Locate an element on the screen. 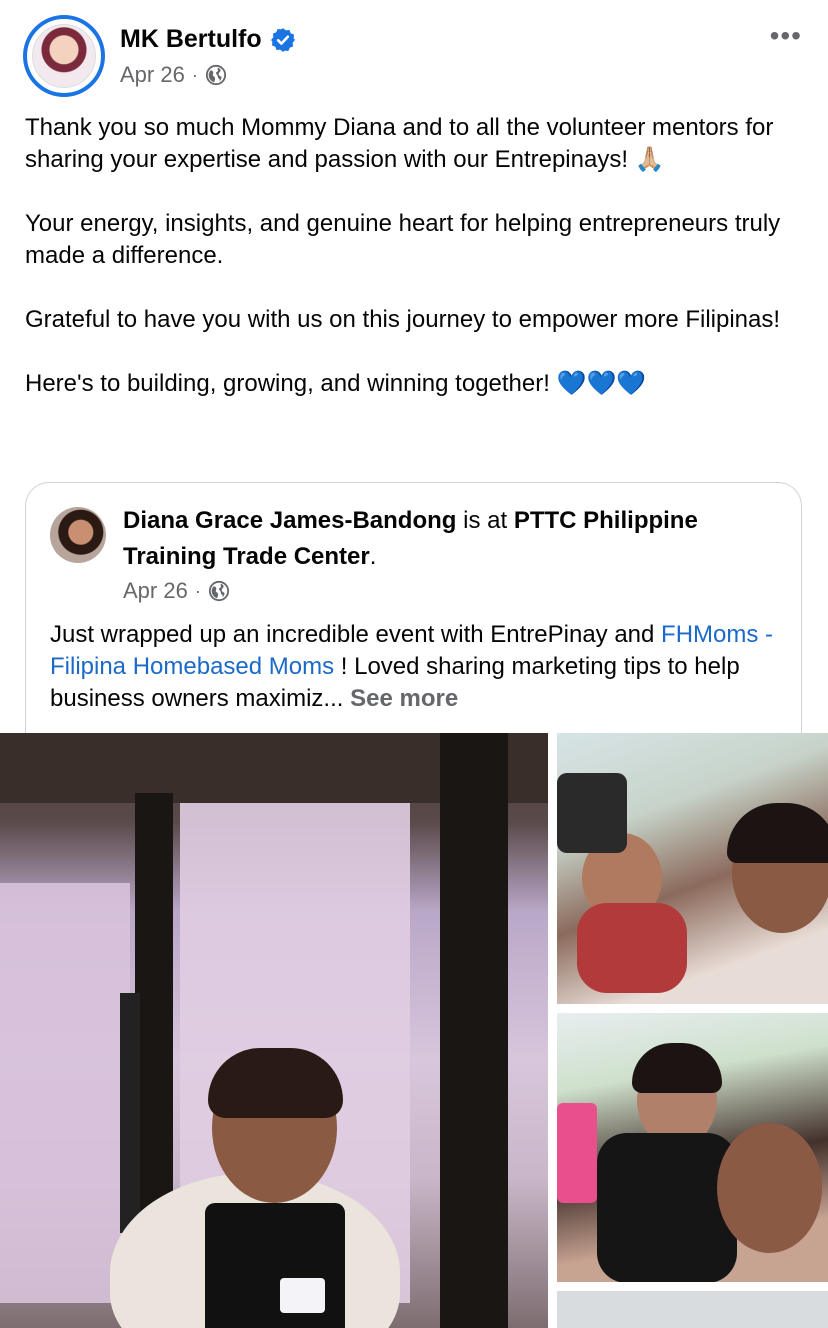  shared-post-date: Apr 26 is located at coordinates (155, 591).